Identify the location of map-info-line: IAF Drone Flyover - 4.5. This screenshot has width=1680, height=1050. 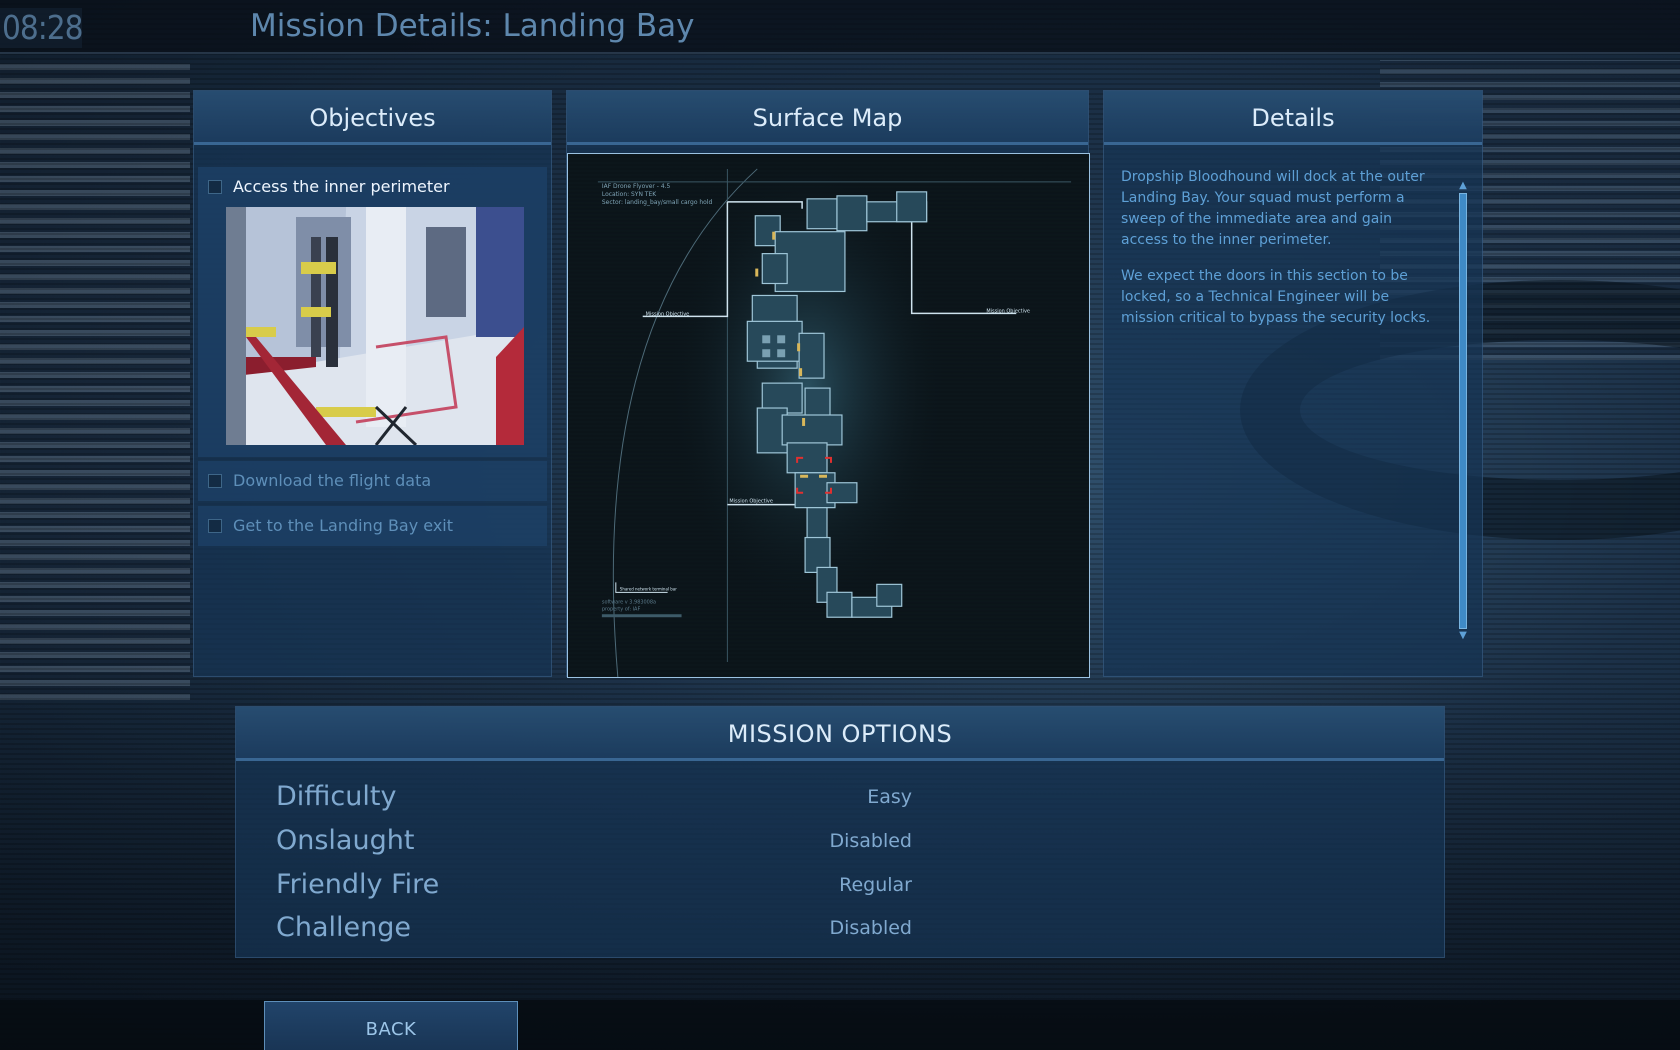
(636, 186).